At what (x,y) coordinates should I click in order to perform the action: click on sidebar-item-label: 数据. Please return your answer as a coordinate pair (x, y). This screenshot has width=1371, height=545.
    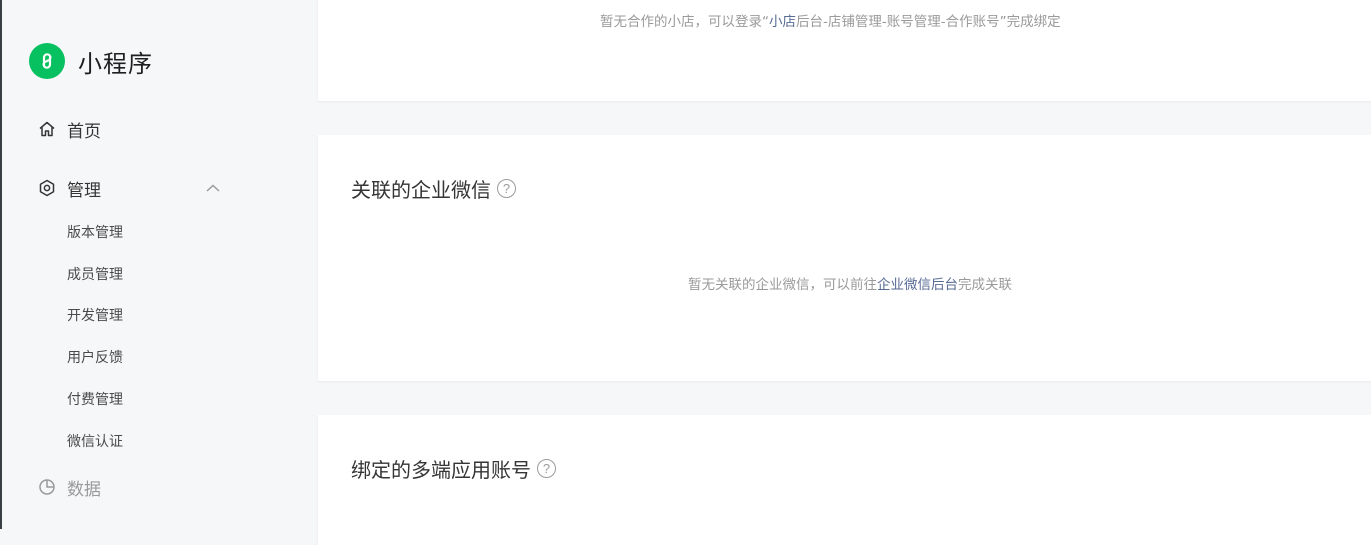
    Looking at the image, I should click on (84, 489).